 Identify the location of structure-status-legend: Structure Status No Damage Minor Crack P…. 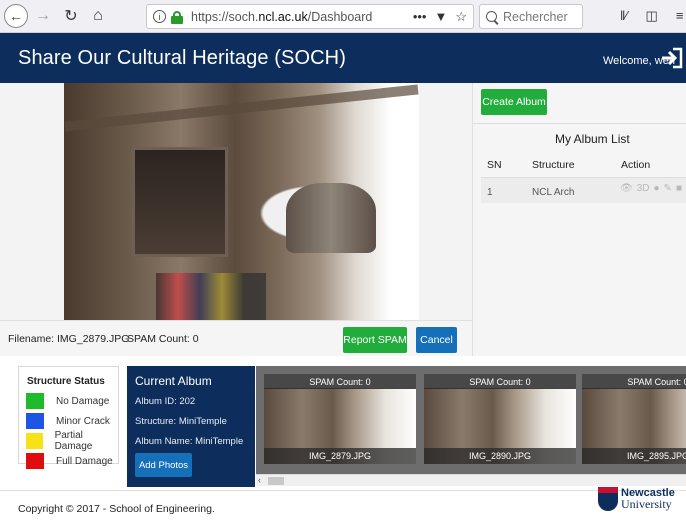
(68, 417).